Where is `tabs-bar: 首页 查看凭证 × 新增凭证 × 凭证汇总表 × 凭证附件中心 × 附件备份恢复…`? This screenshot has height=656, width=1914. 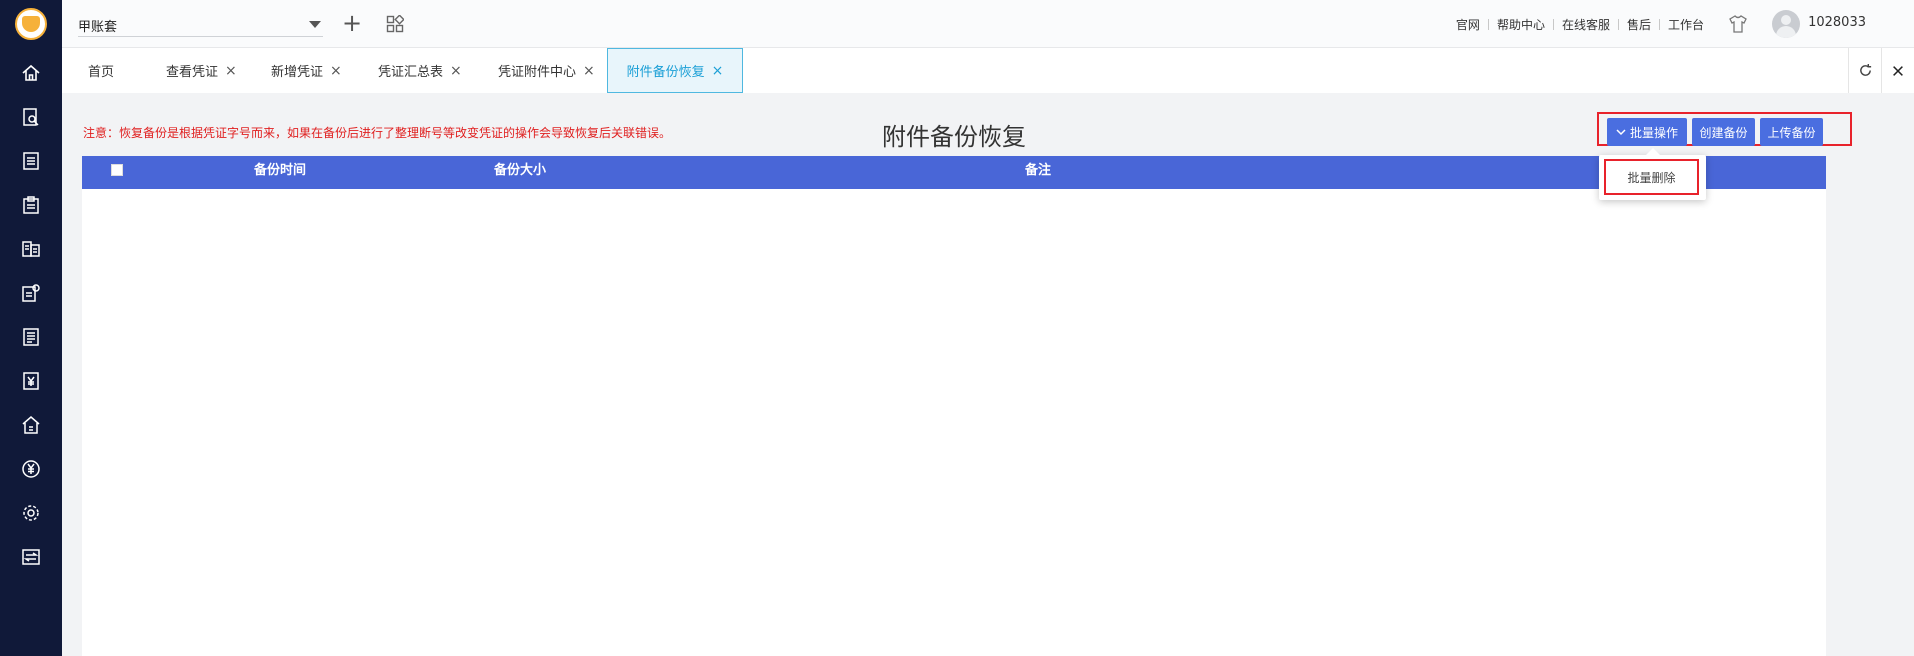
tabs-bar: 首页 查看凭证 × 新增凭证 × 凭证汇总表 × 凭证附件中心 × 附件备份恢复… is located at coordinates (988, 70).